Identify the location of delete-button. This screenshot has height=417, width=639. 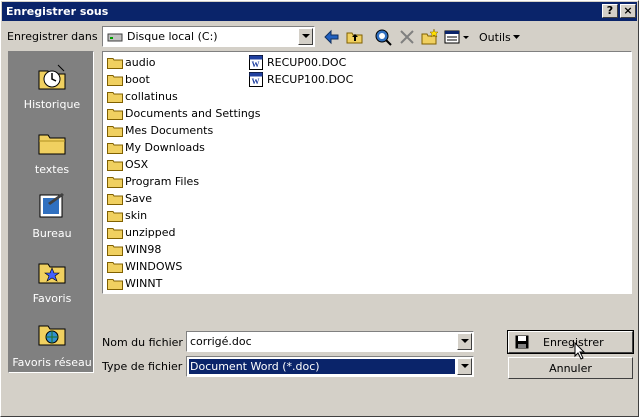
(407, 37).